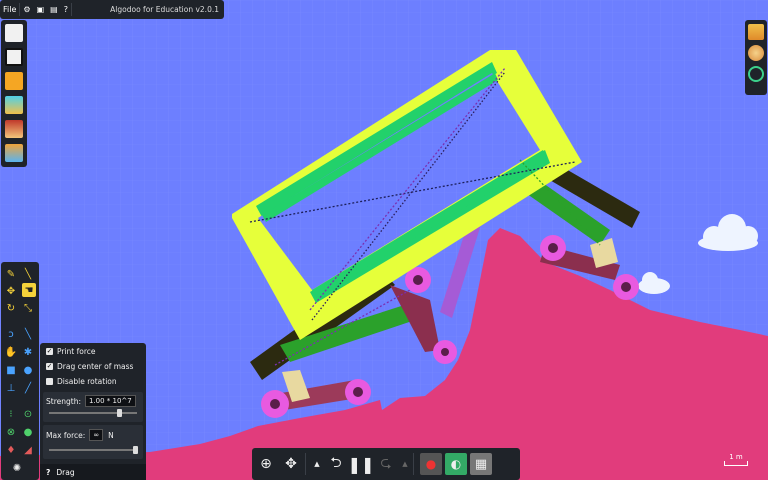 This screenshot has width=768, height=480. What do you see at coordinates (266, 464) in the screenshot?
I see `zoom-icon: ⊕` at bounding box center [266, 464].